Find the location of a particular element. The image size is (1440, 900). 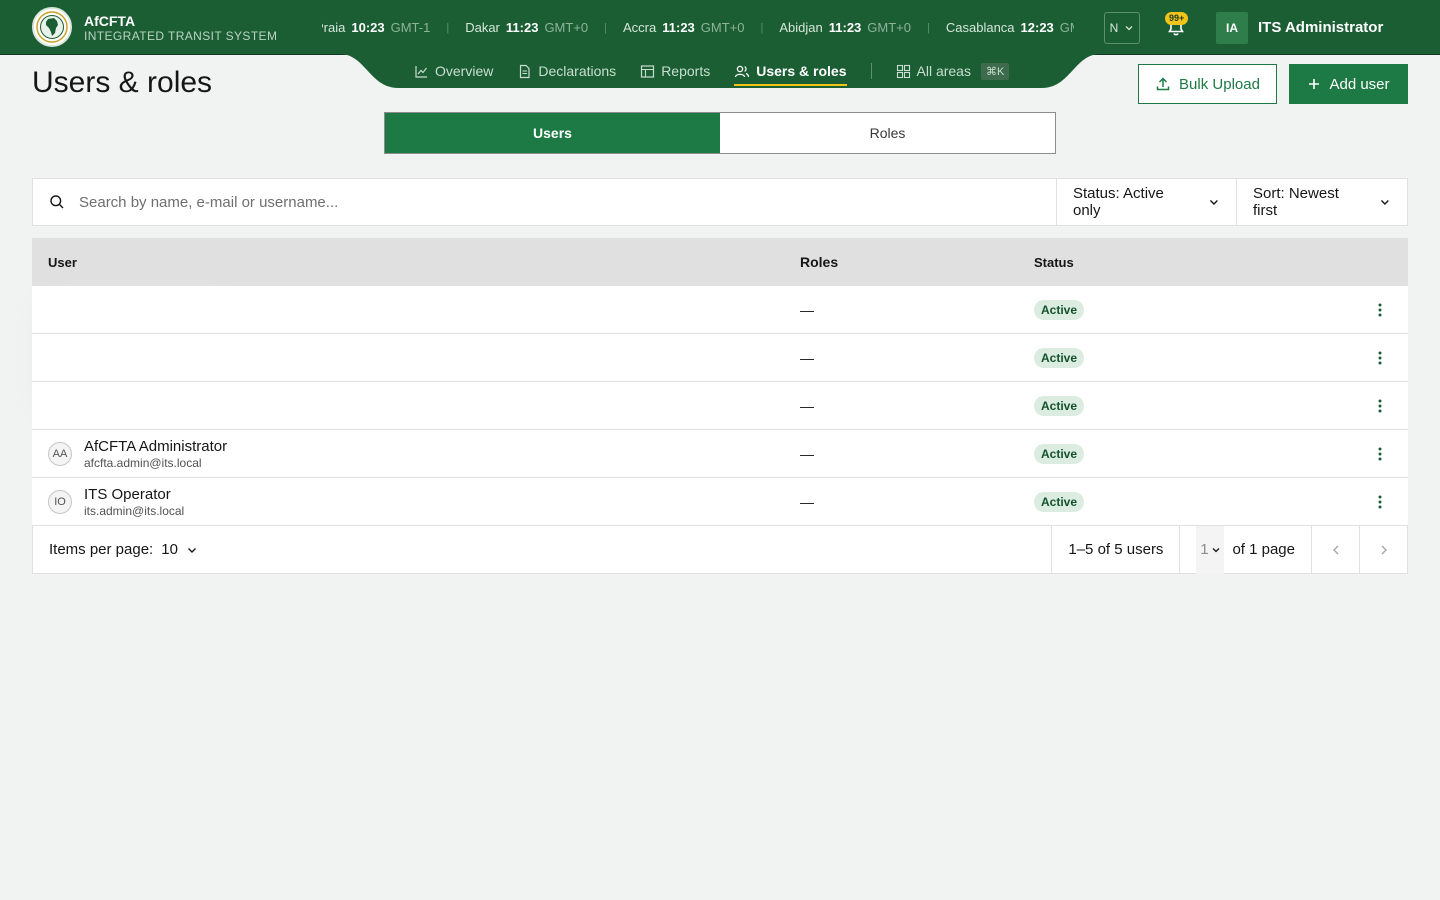

sort-dropdown: Sort: Newest first is located at coordinates (1321, 202).